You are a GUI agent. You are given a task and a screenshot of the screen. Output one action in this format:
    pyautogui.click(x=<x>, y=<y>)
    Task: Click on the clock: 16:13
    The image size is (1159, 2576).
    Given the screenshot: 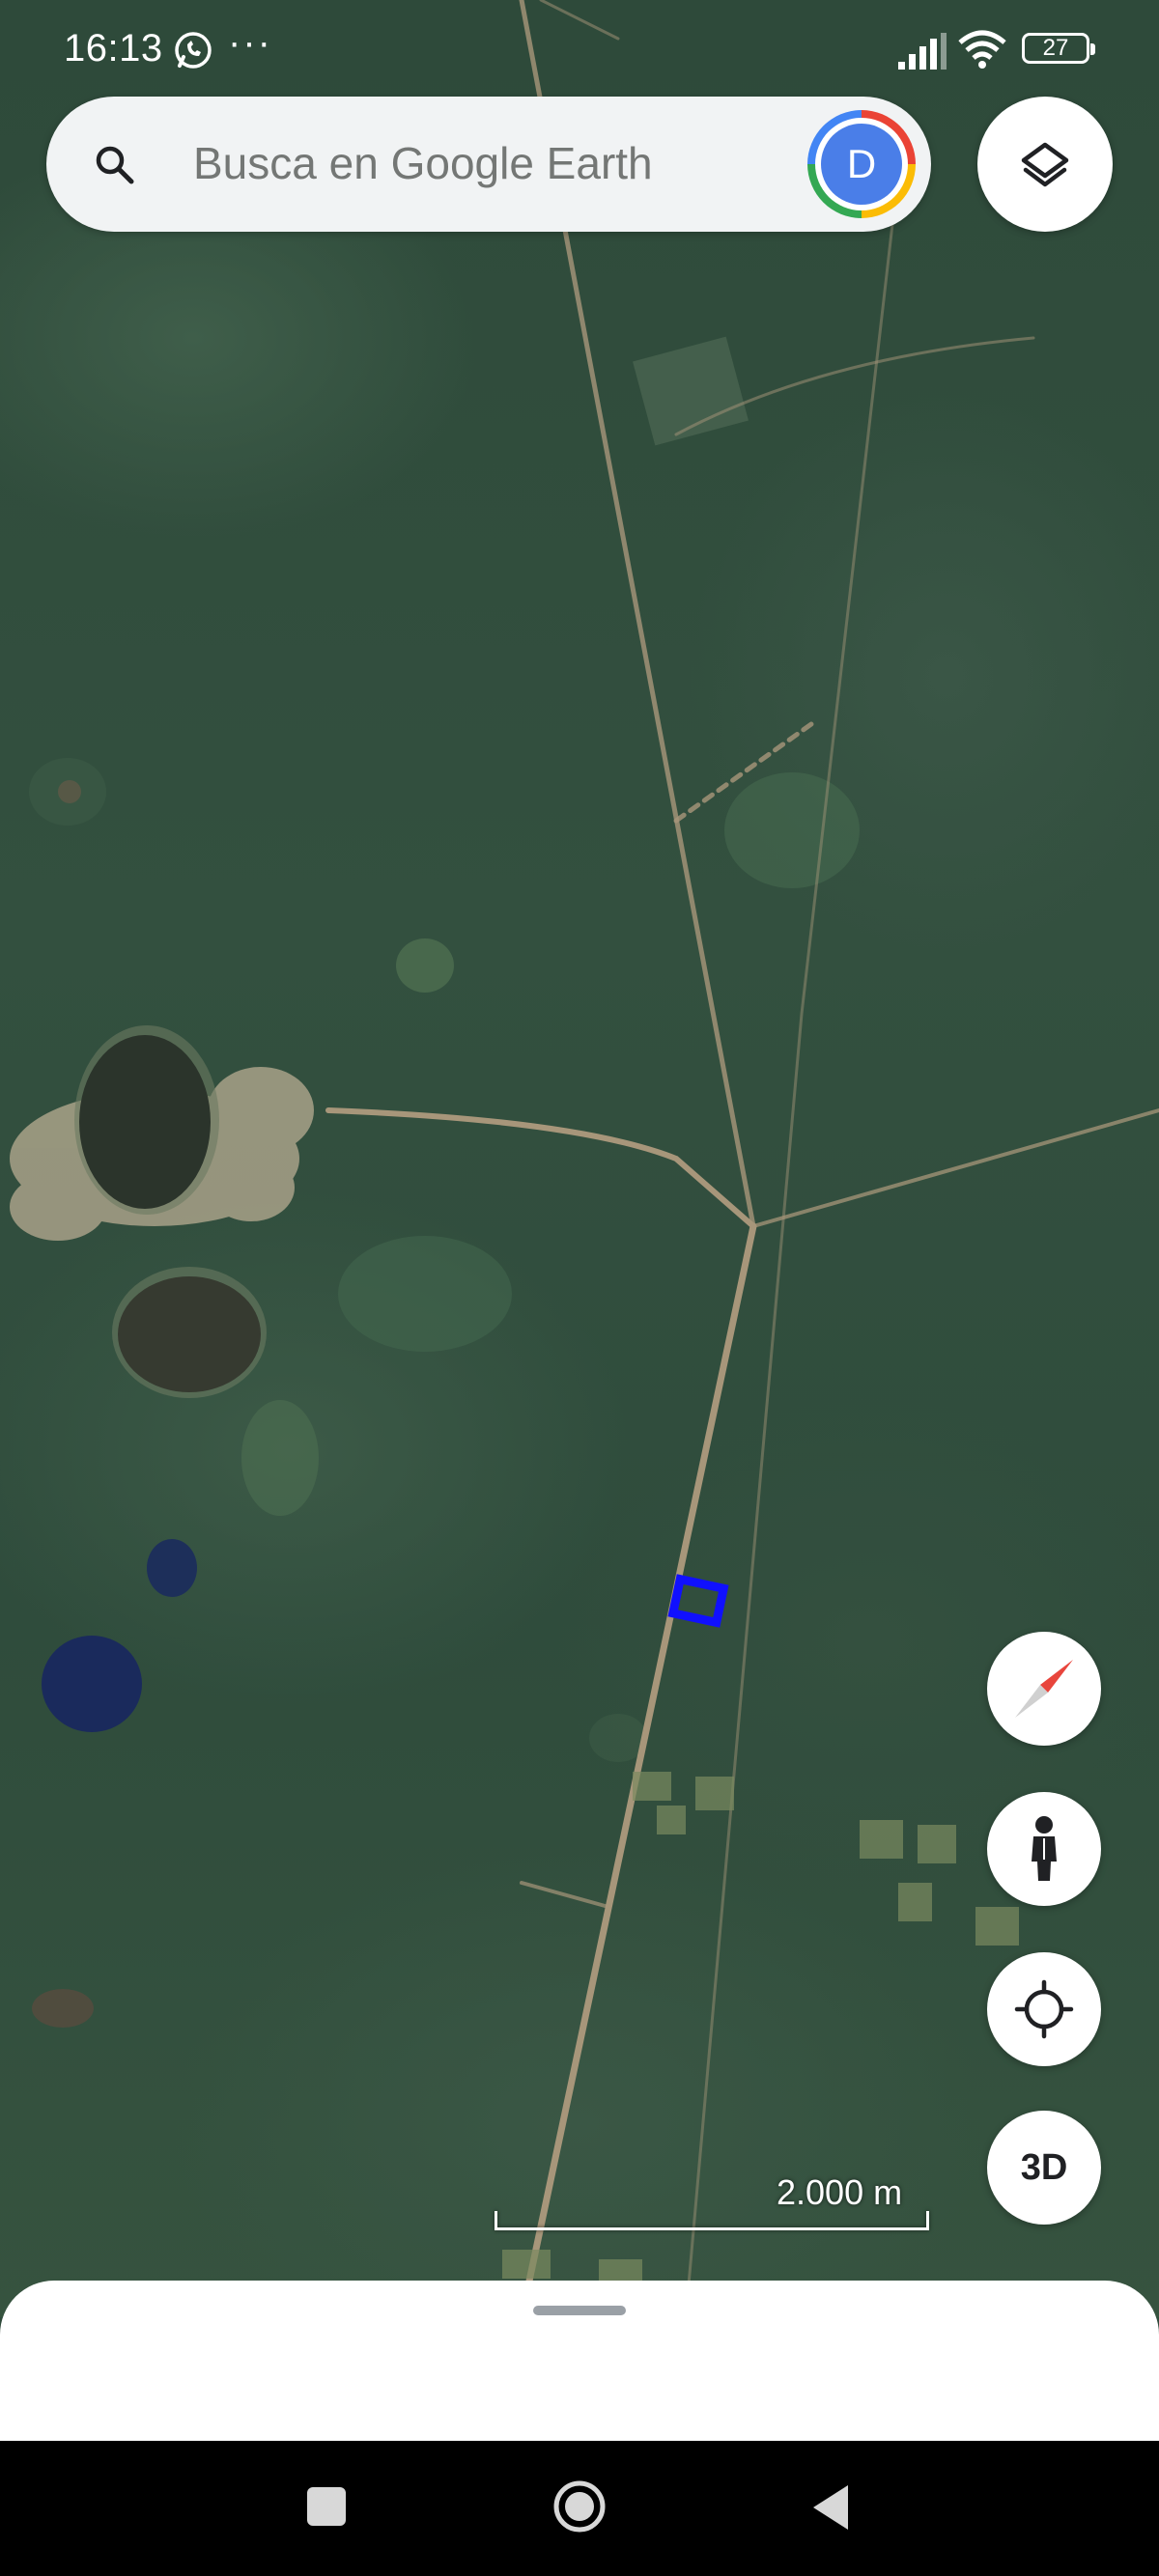 What is the action you would take?
    pyautogui.click(x=113, y=49)
    